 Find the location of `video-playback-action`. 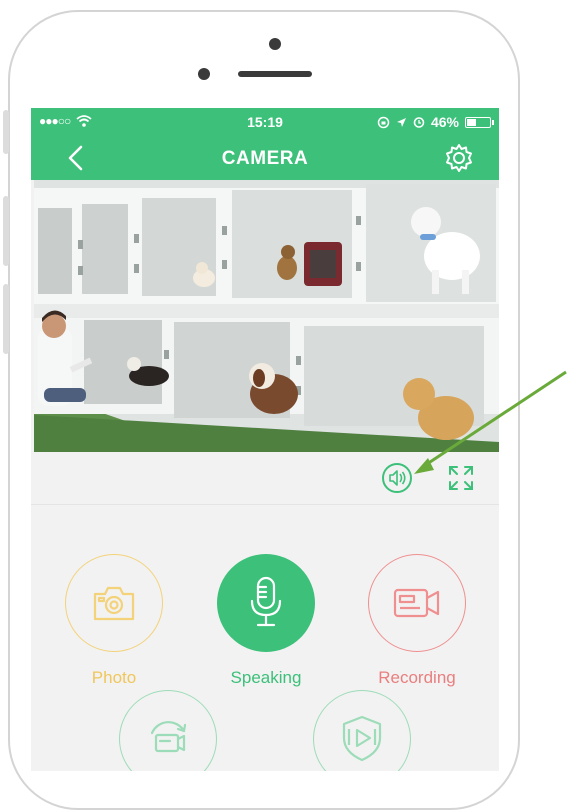

video-playback-action is located at coordinates (362, 730).